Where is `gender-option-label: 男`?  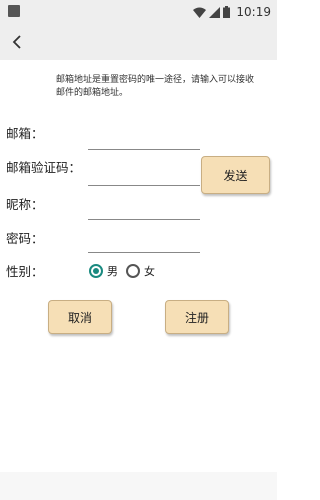
gender-option-label: 男 is located at coordinates (112, 271).